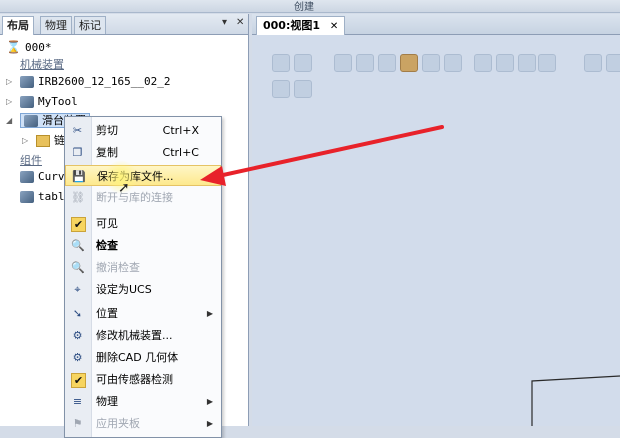 The height and width of the screenshot is (438, 620). Describe the element at coordinates (143, 152) in the screenshot. I see `menu-item-copy: ❐ 复制 Ctrl+C` at that location.